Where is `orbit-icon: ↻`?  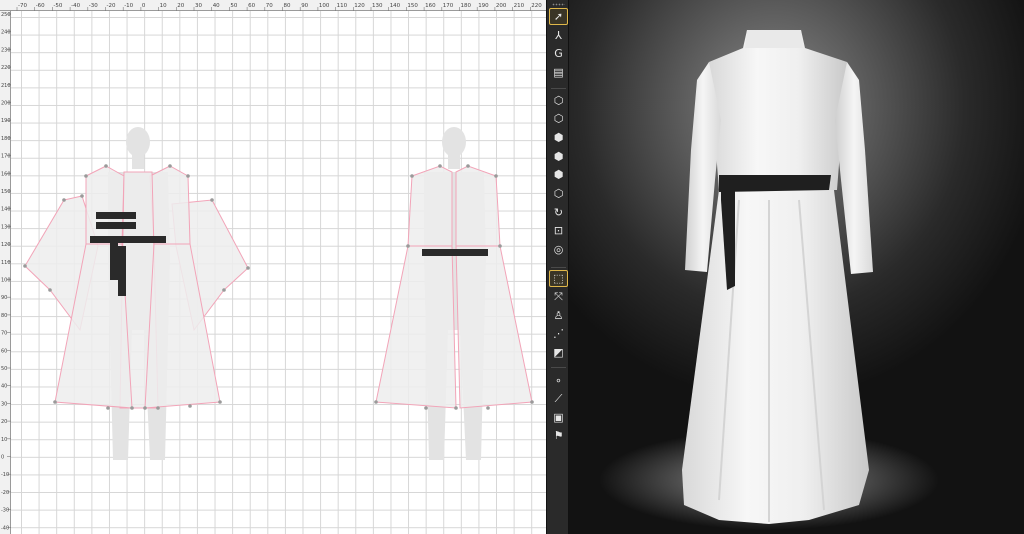 orbit-icon: ↻ is located at coordinates (558, 212).